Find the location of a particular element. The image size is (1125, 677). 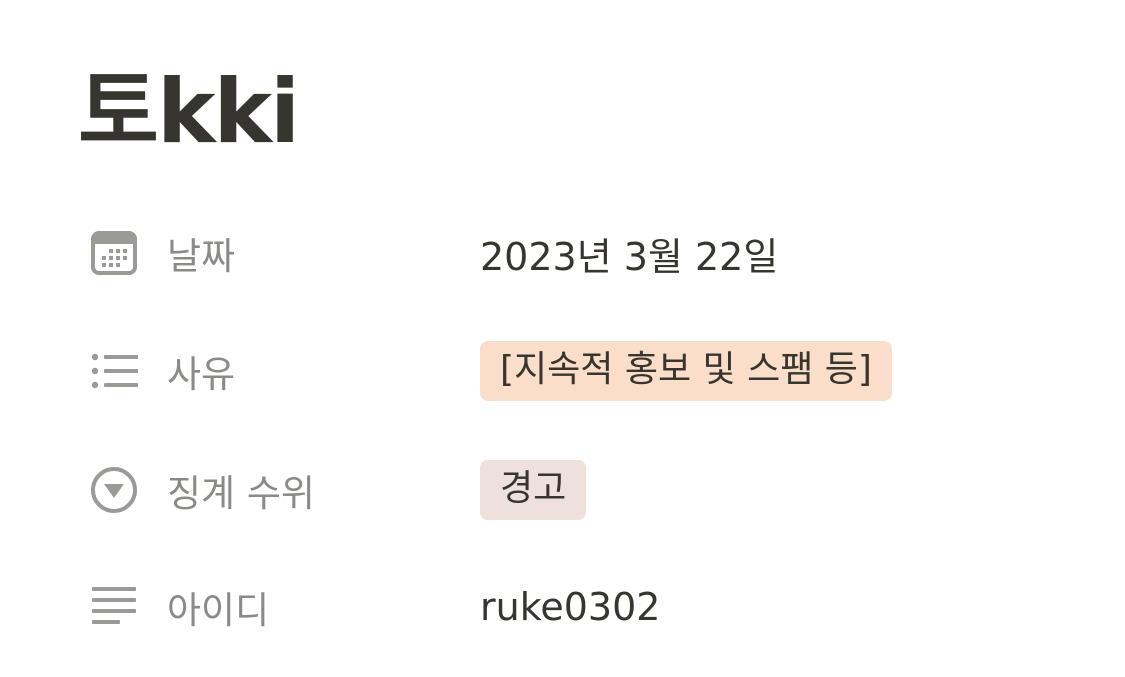

property-row-id: 아이디 ruke0302 is located at coordinates (590, 607).